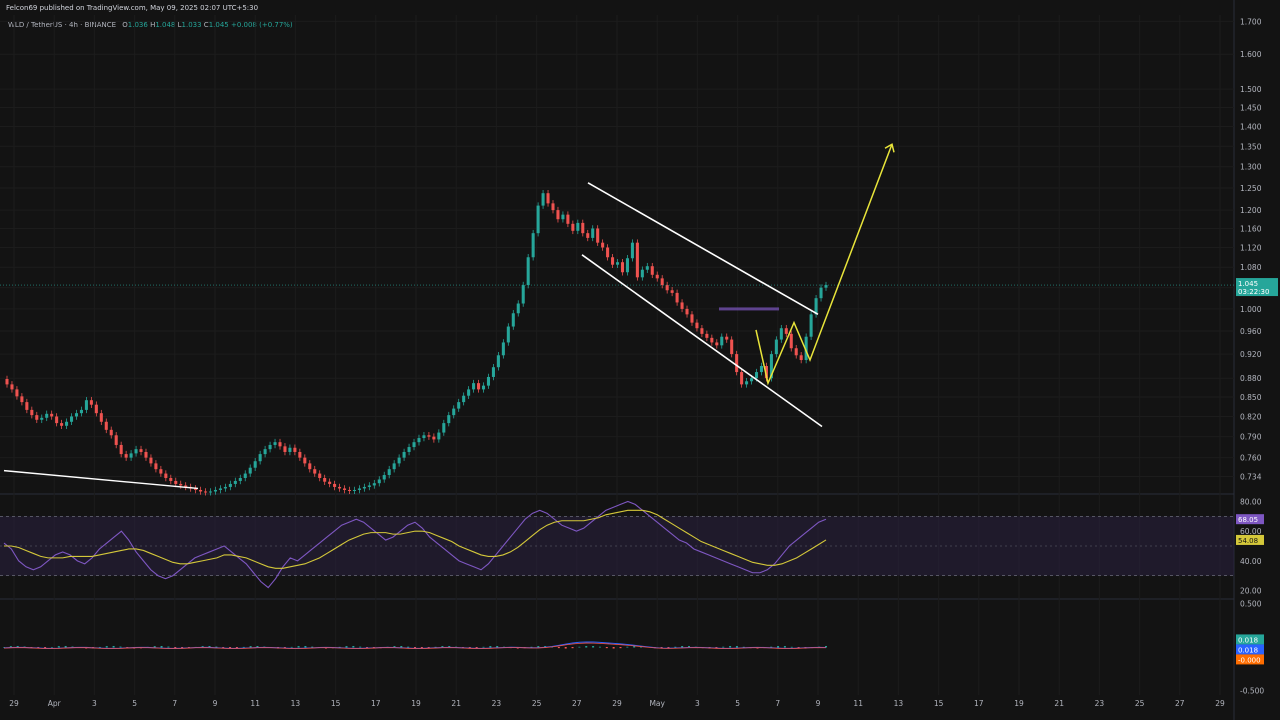 This screenshot has height=720, width=1280. I want to click on y-tick-label: 1.500, so click(1251, 89).